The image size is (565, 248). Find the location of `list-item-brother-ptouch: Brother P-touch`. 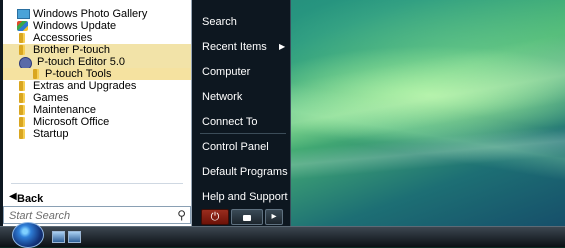

list-item-brother-ptouch: Brother P-touch is located at coordinates (97, 50).